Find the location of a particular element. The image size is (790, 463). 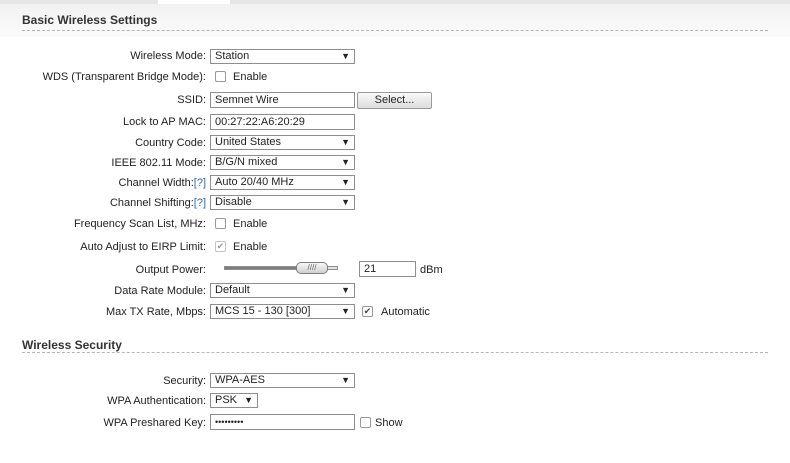

data-rate-module-label: Data Rate Module: is located at coordinates (160, 291).